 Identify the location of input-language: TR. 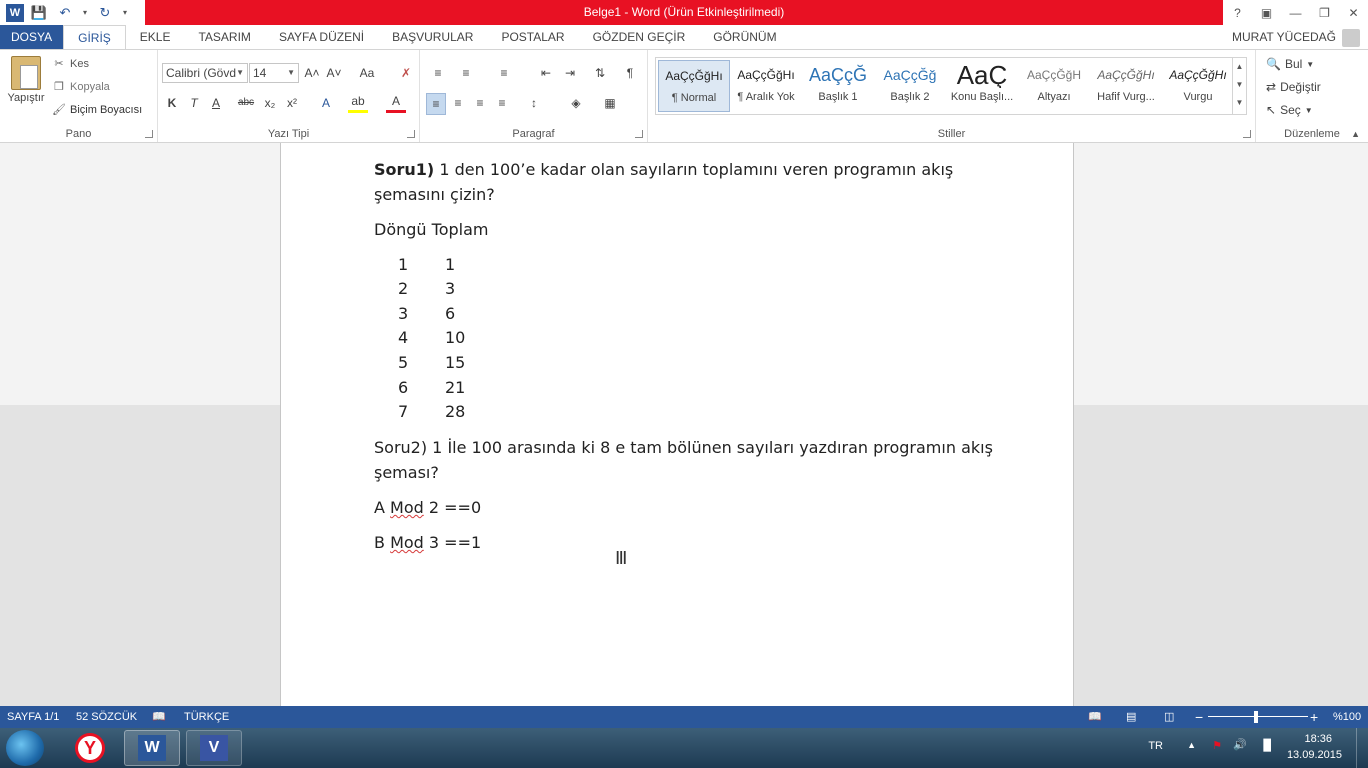
(1155, 746).